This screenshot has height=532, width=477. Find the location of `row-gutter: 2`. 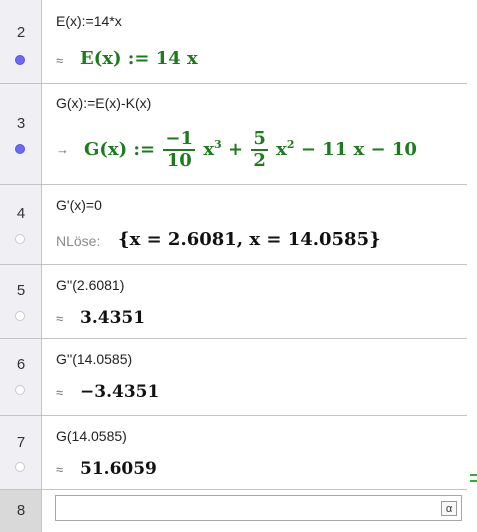

row-gutter: 2 is located at coordinates (21, 41).